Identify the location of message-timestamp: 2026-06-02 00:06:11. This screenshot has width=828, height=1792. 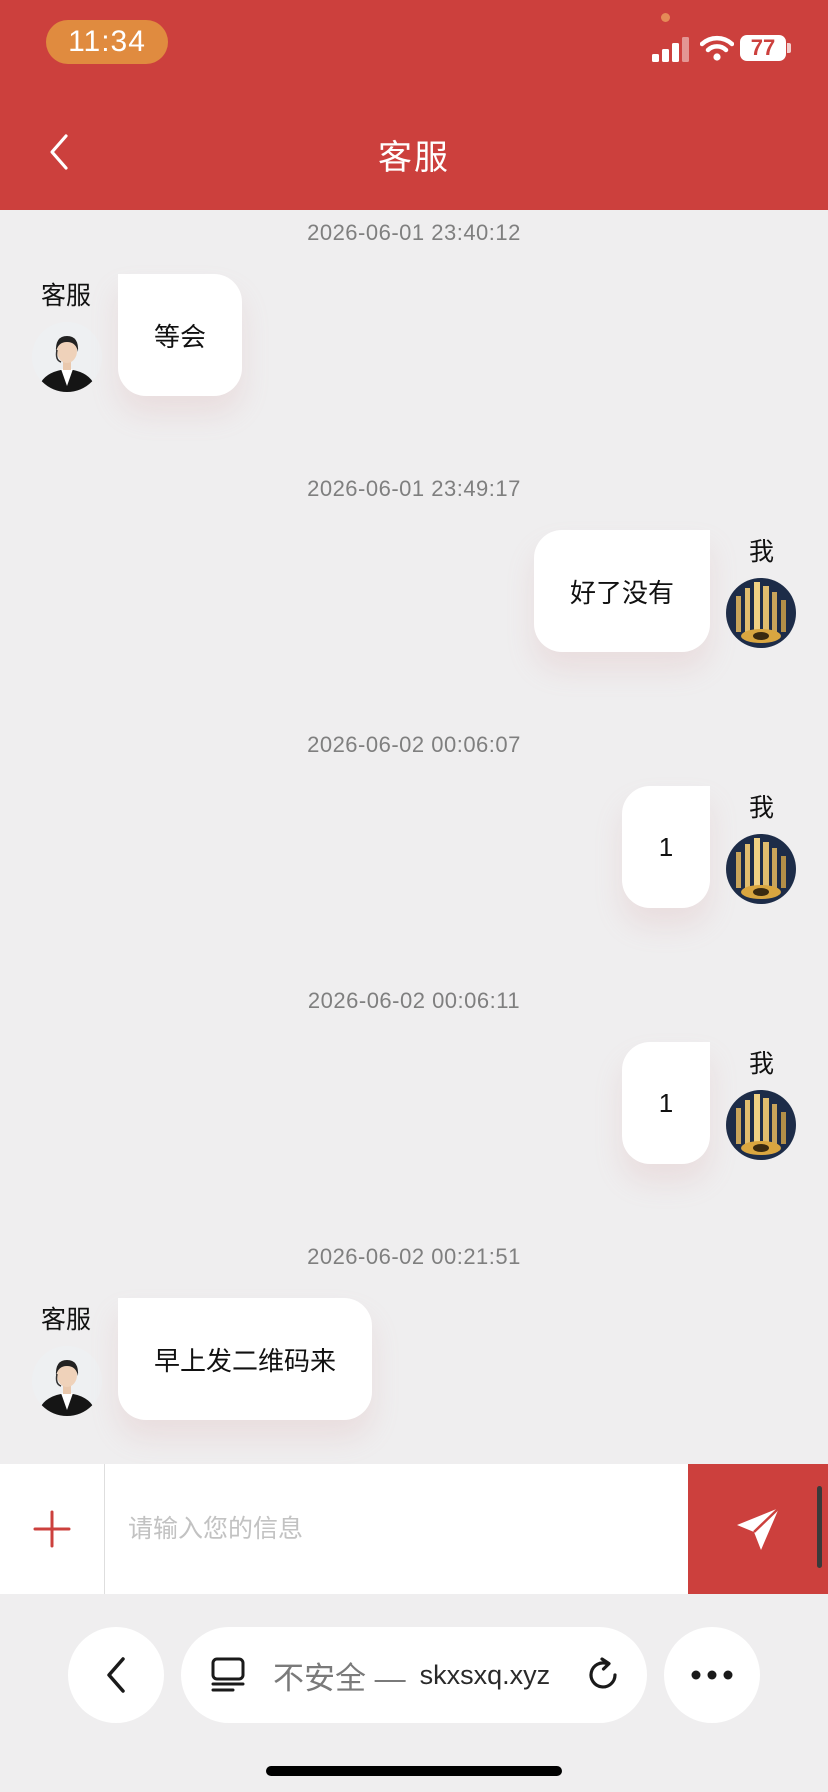
(414, 1000).